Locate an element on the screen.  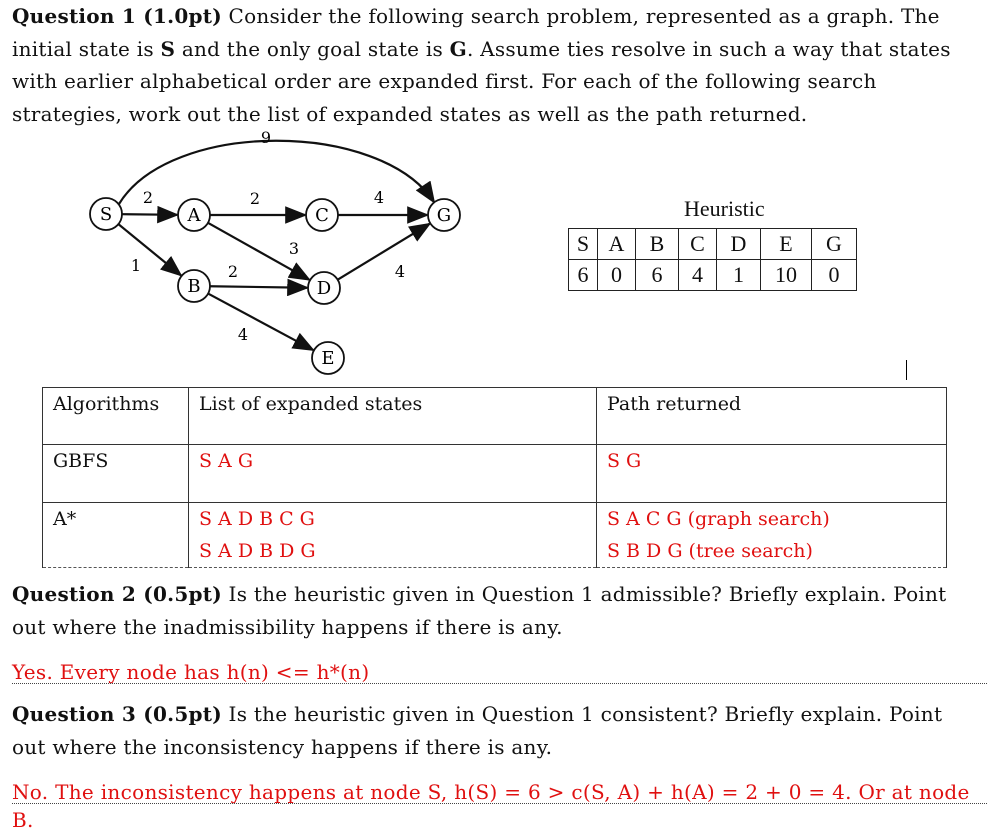
expanded-states: S A G is located at coordinates (392, 473).